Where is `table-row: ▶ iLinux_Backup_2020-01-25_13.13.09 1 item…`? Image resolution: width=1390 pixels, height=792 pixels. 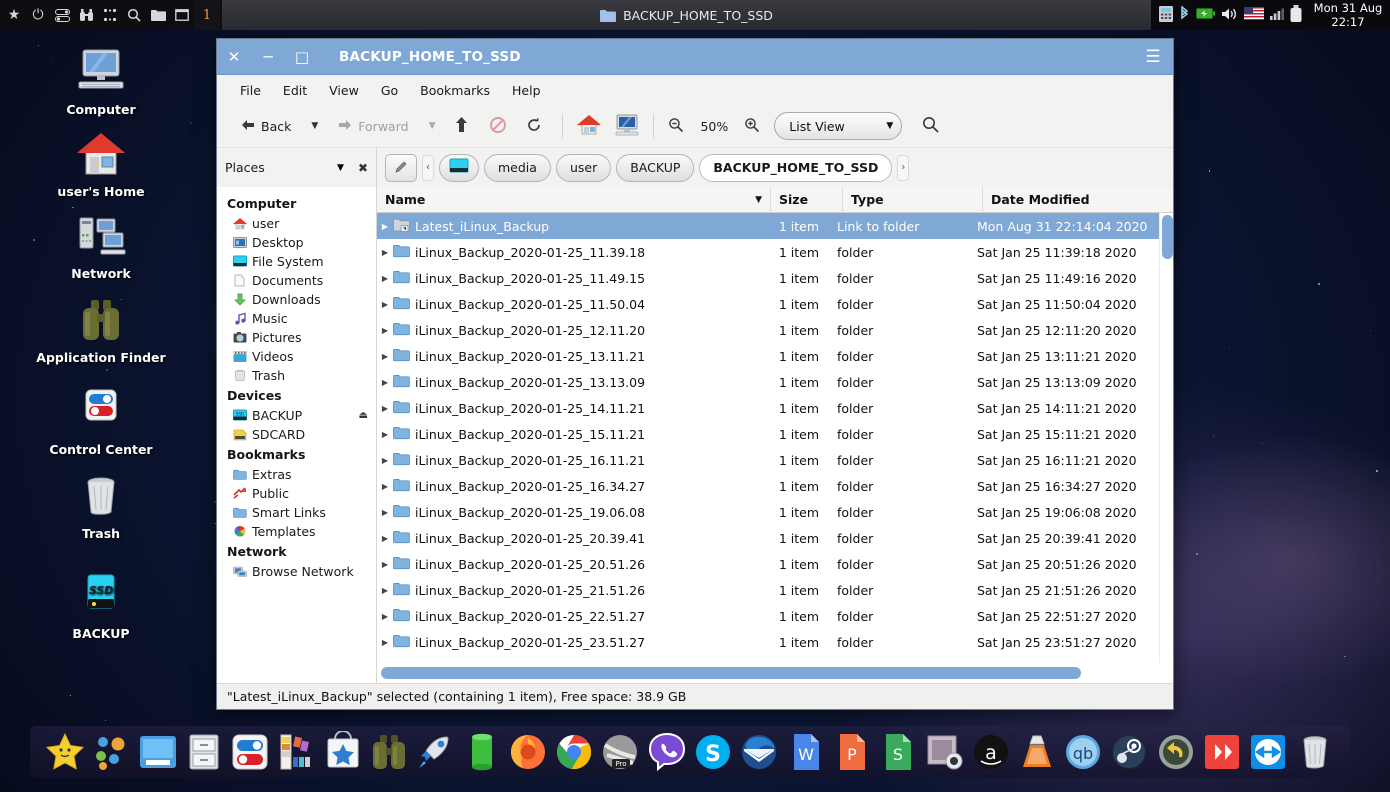
table-row: ▶ iLinux_Backup_2020-01-25_13.13.09 1 item… is located at coordinates (768, 382).